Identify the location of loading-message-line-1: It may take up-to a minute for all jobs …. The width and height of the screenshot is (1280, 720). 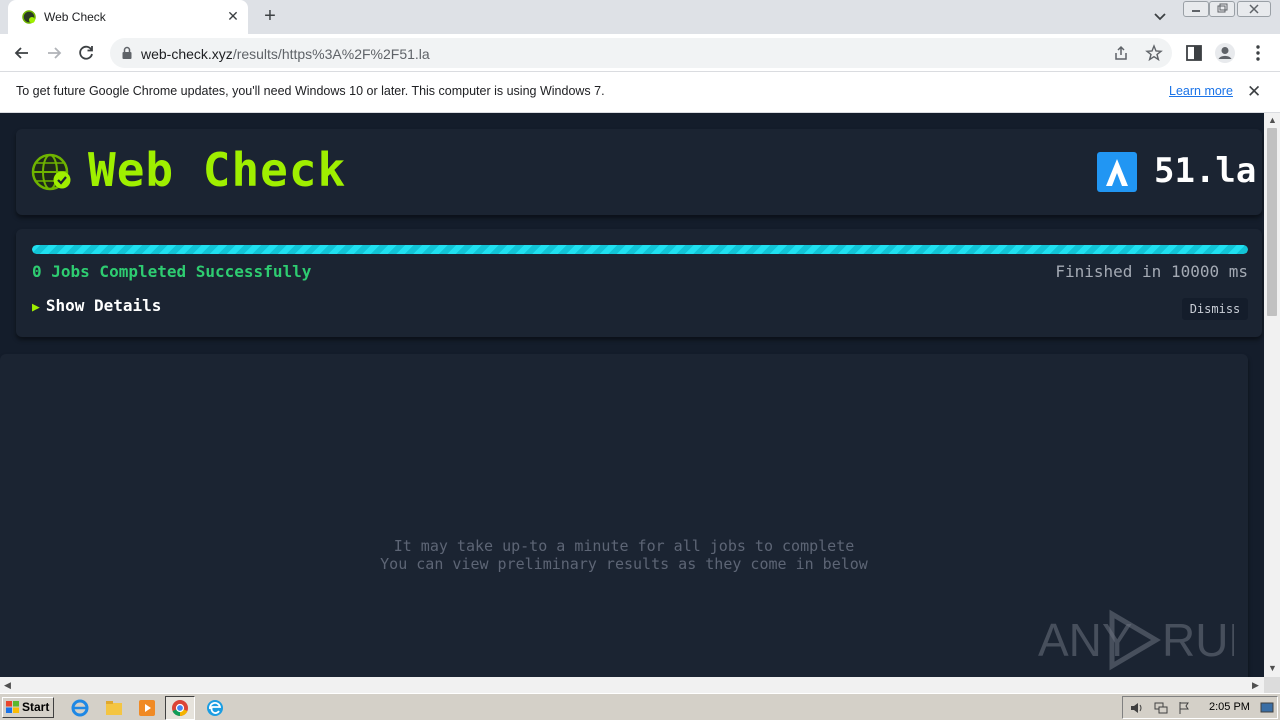
(624, 546).